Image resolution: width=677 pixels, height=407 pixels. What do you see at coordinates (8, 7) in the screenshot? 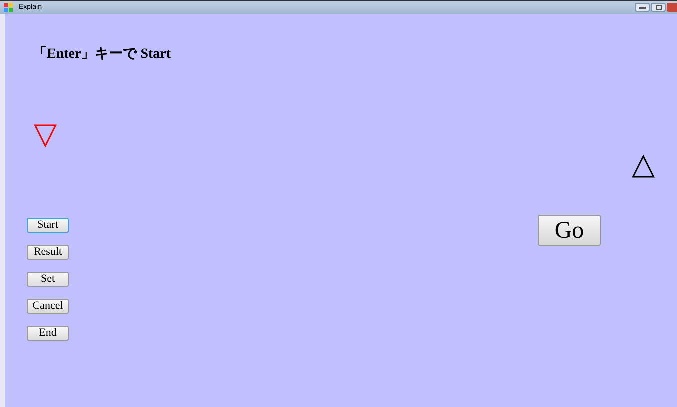
I see `app-icon` at bounding box center [8, 7].